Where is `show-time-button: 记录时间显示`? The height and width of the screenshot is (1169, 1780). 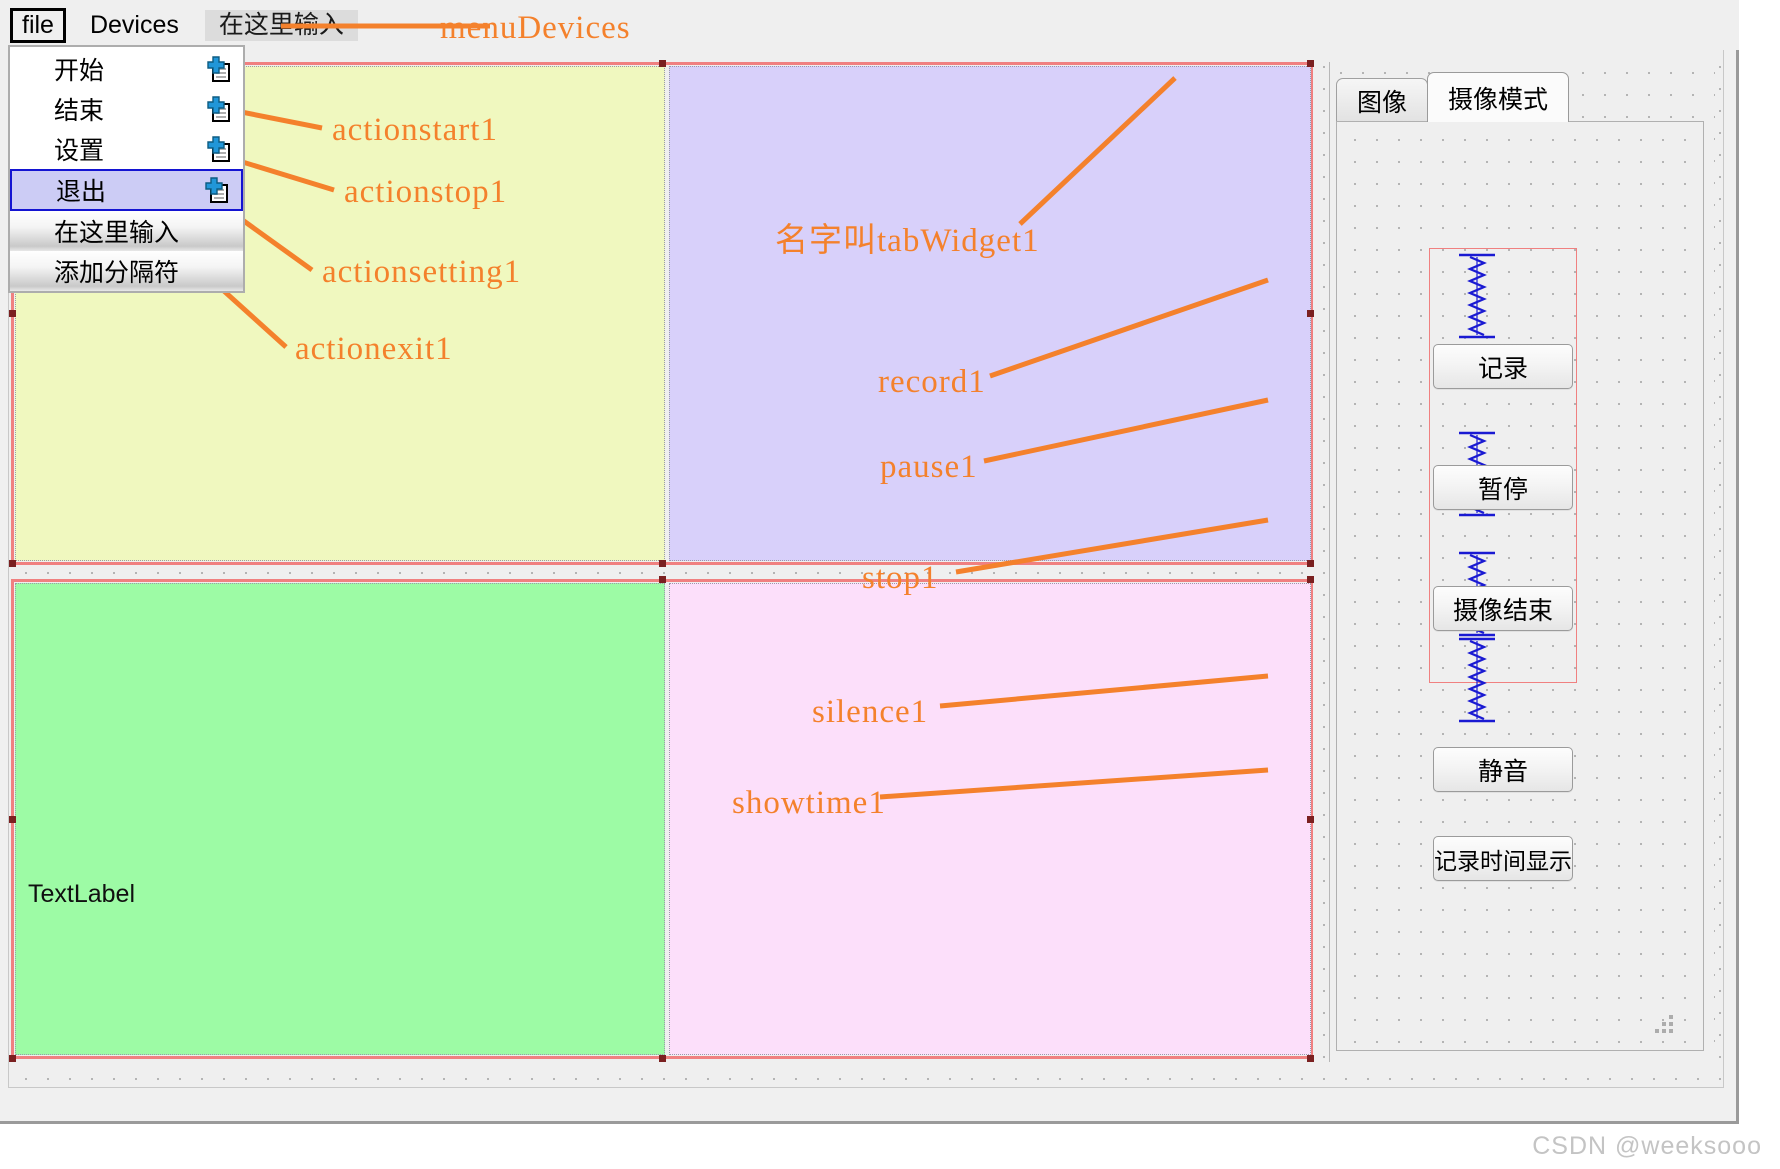 show-time-button: 记录时间显示 is located at coordinates (1503, 858).